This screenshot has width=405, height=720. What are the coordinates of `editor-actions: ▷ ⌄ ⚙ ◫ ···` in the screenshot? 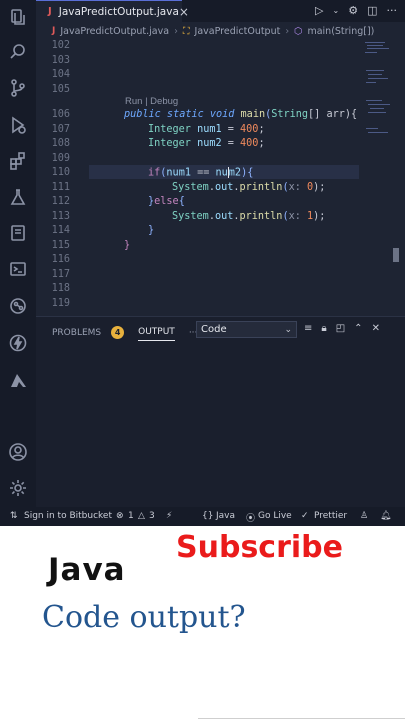 It's located at (356, 10).